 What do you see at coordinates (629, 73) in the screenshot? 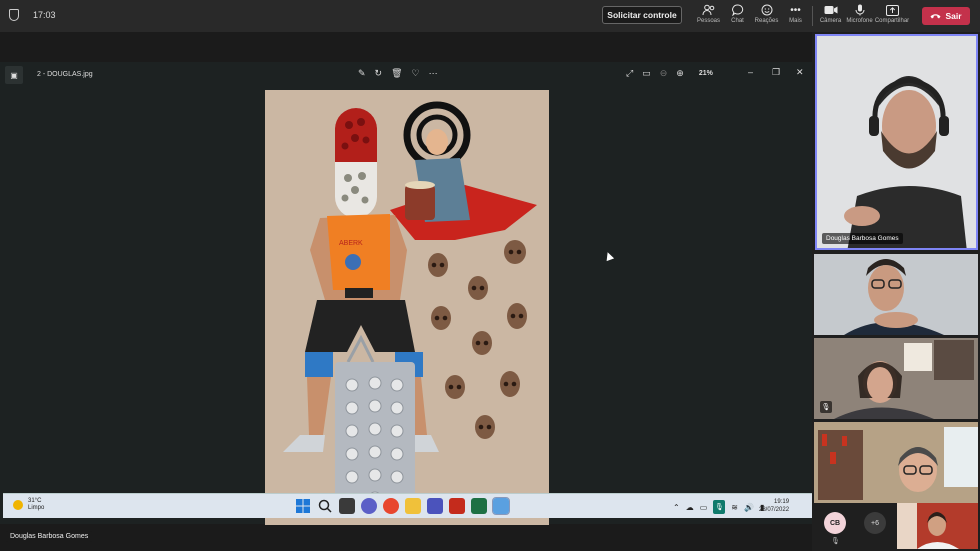
I see `expand-icon: ⤢` at bounding box center [629, 73].